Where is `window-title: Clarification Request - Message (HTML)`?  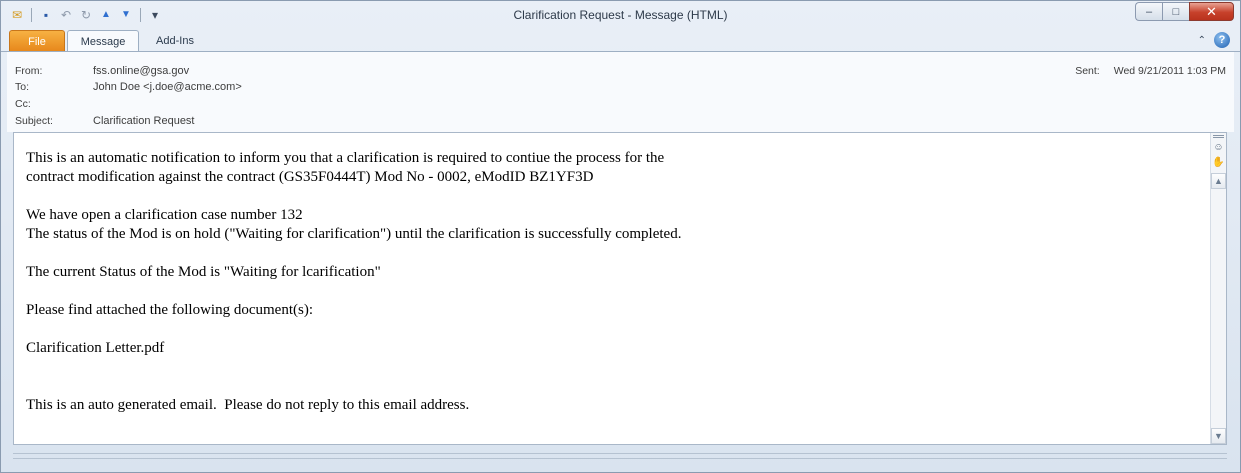
window-title: Clarification Request - Message (HTML) is located at coordinates (620, 15).